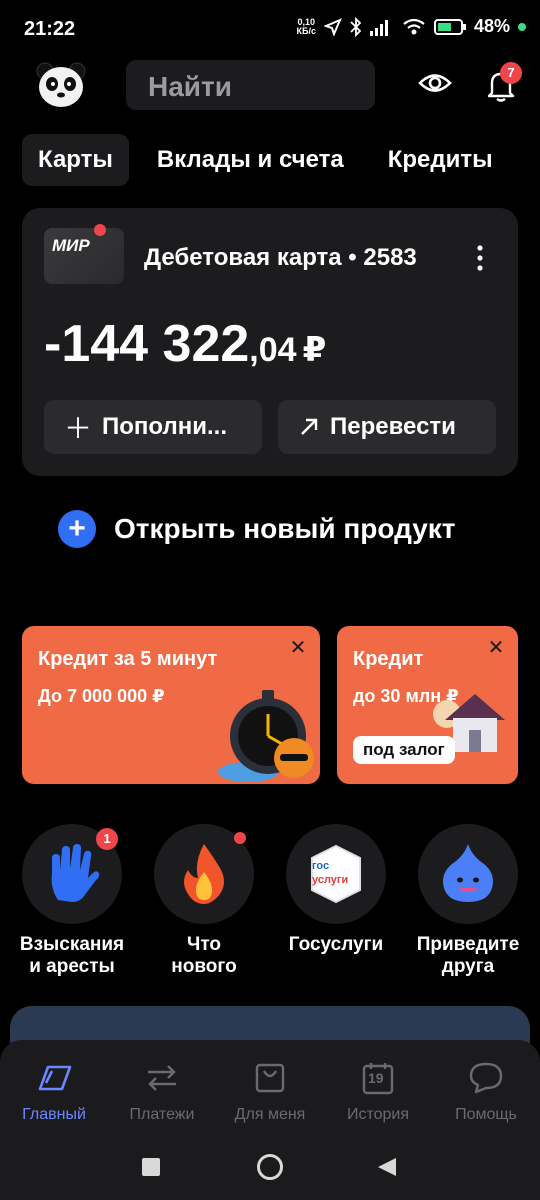 The width and height of the screenshot is (540, 1200). Describe the element at coordinates (378, 27) in the screenshot. I see `signal-icon` at that location.